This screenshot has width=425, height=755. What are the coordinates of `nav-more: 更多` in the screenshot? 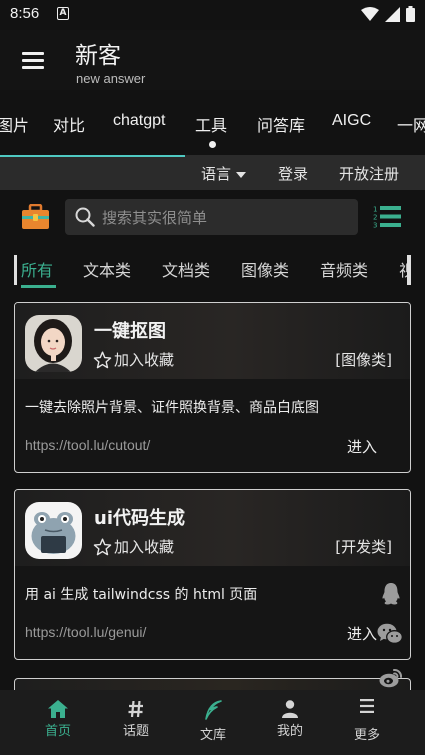 It's located at (367, 722).